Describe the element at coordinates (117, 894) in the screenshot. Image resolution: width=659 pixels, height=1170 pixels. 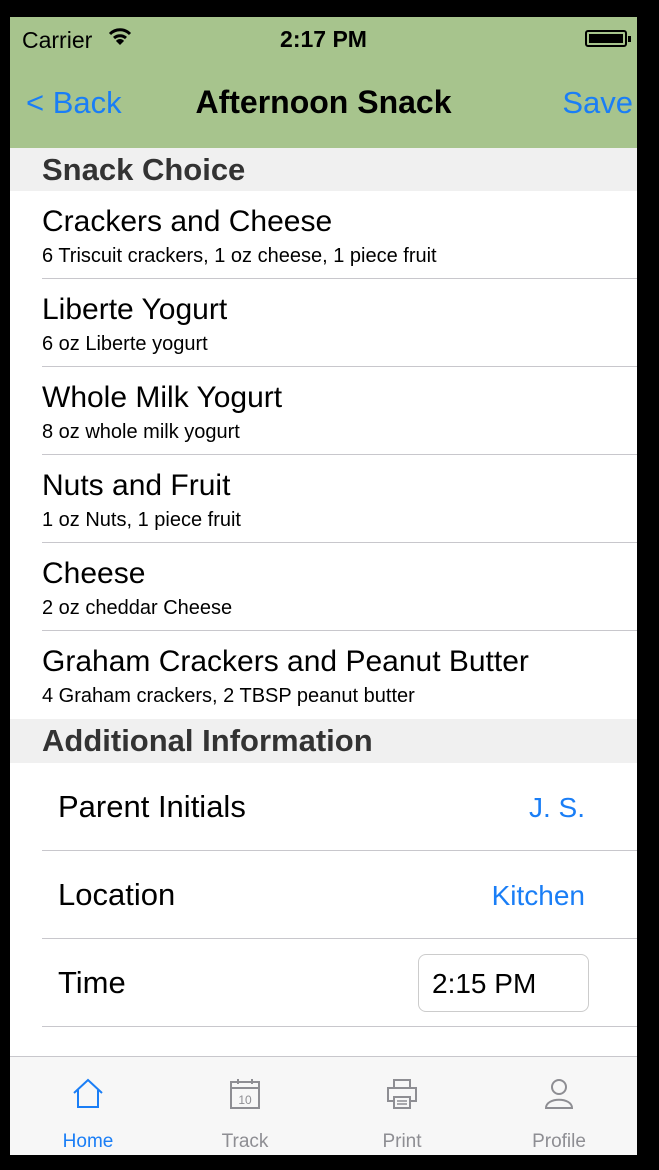
I see `location-label: Location` at that location.